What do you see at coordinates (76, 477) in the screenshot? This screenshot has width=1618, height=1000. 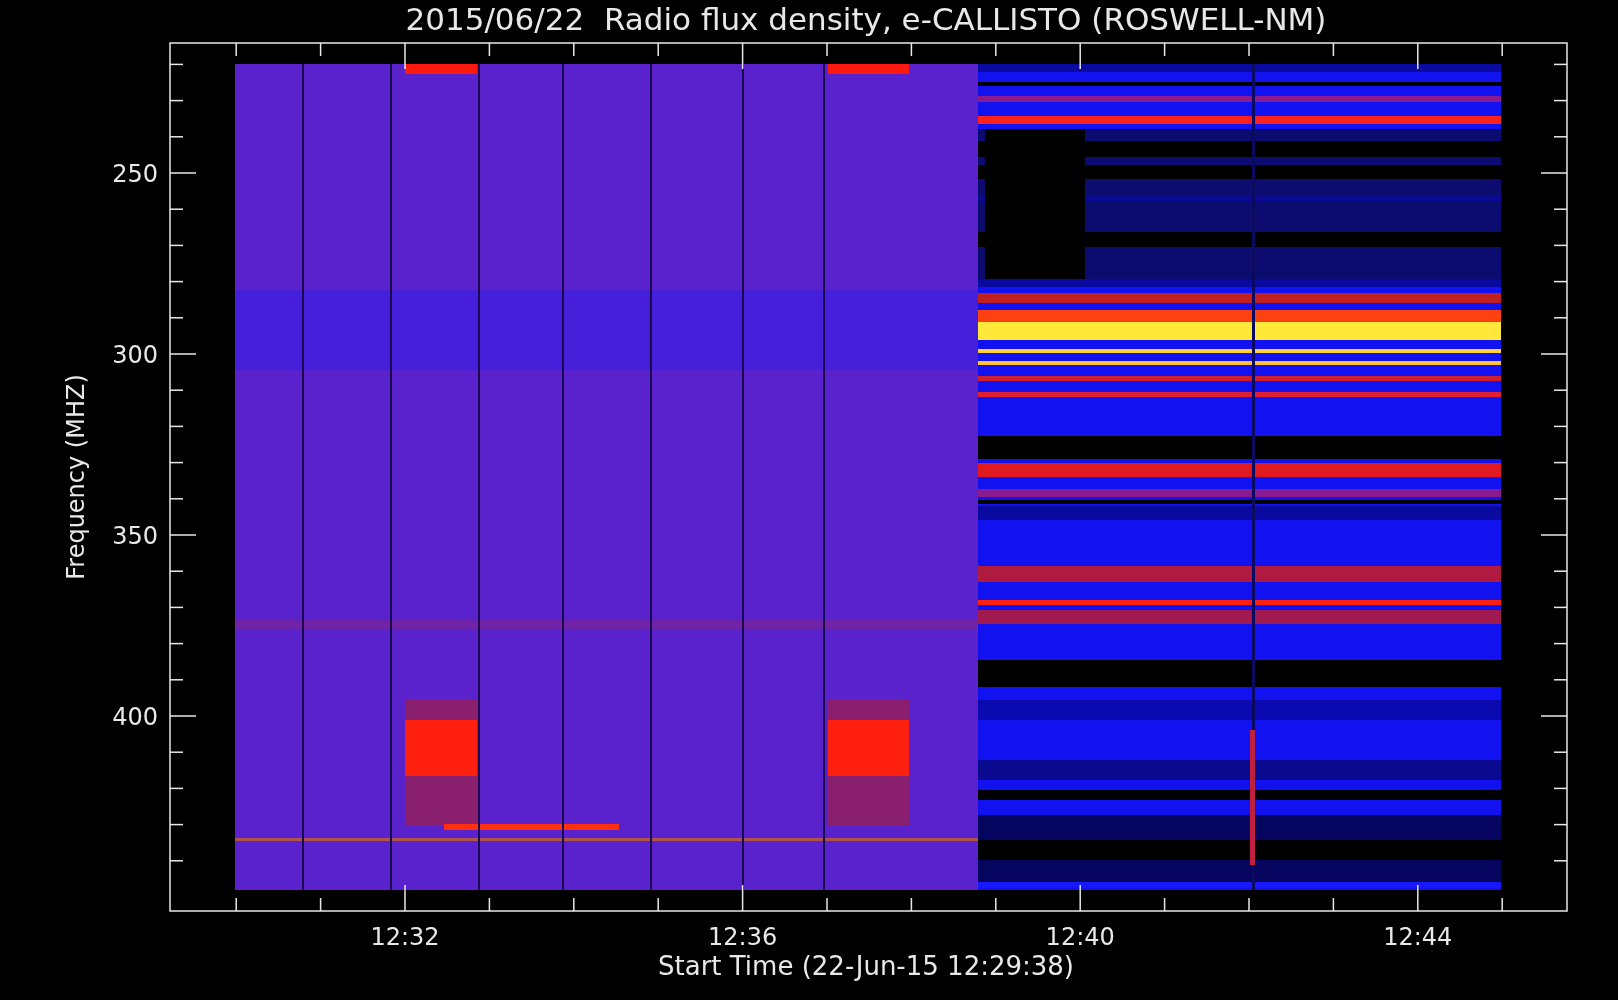 I see `y-axis-title: Frequency (MHZ)` at bounding box center [76, 477].